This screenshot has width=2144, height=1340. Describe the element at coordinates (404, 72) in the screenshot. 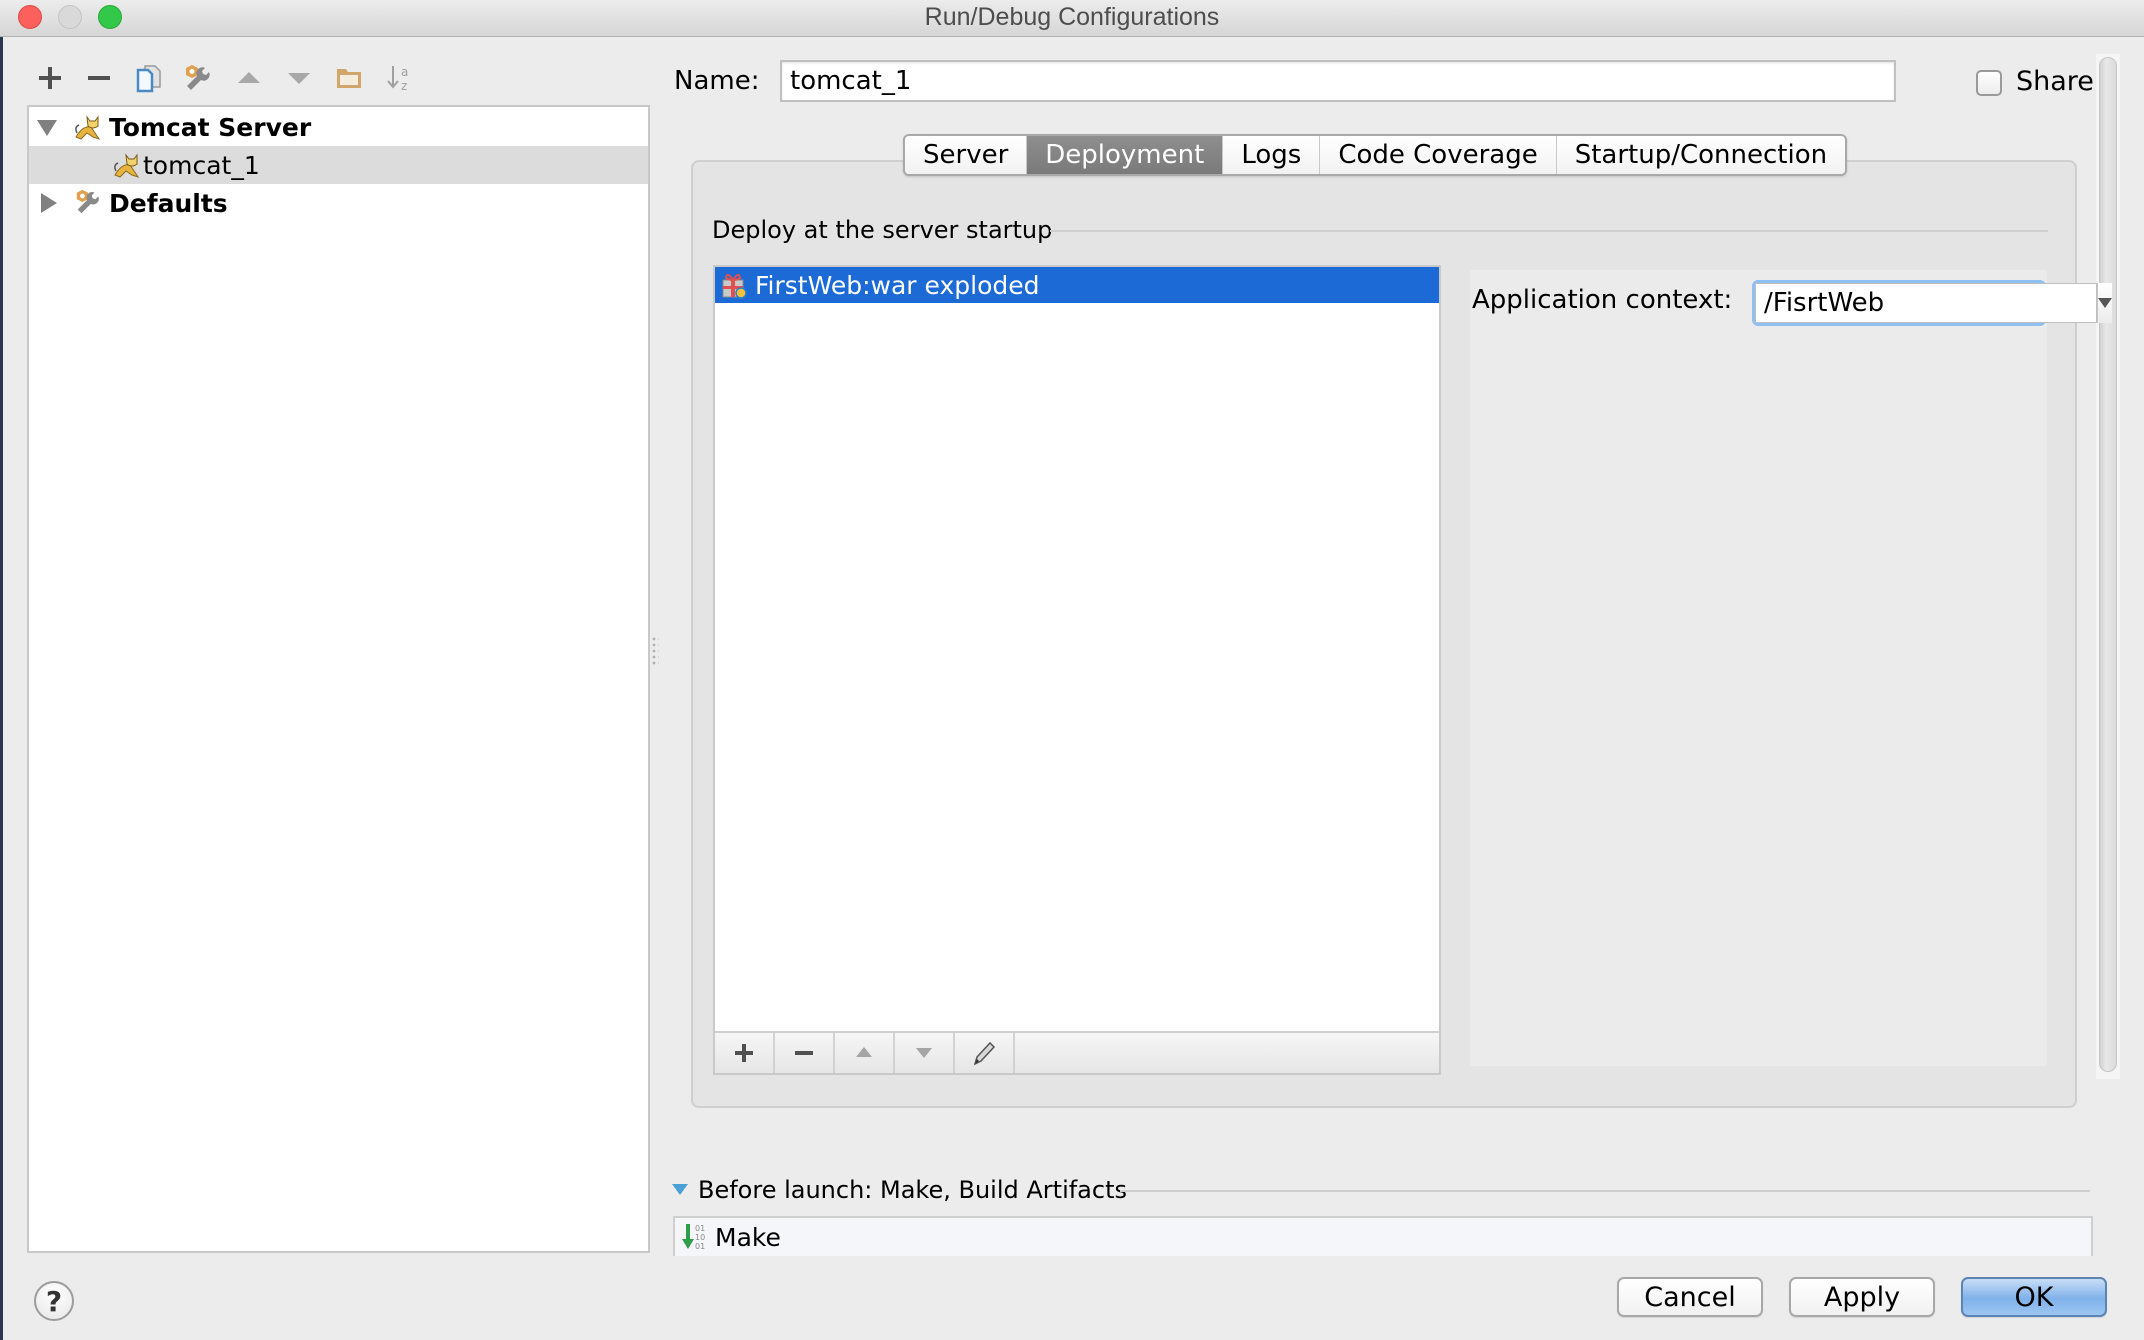

I see `svg-text: a` at that location.